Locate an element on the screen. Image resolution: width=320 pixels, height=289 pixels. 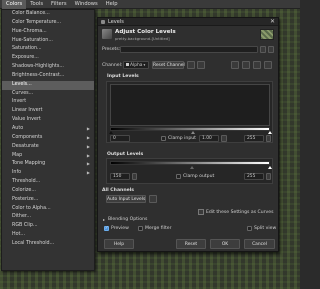
menu-item-info: Info ▶ is located at coordinates (48, 173).